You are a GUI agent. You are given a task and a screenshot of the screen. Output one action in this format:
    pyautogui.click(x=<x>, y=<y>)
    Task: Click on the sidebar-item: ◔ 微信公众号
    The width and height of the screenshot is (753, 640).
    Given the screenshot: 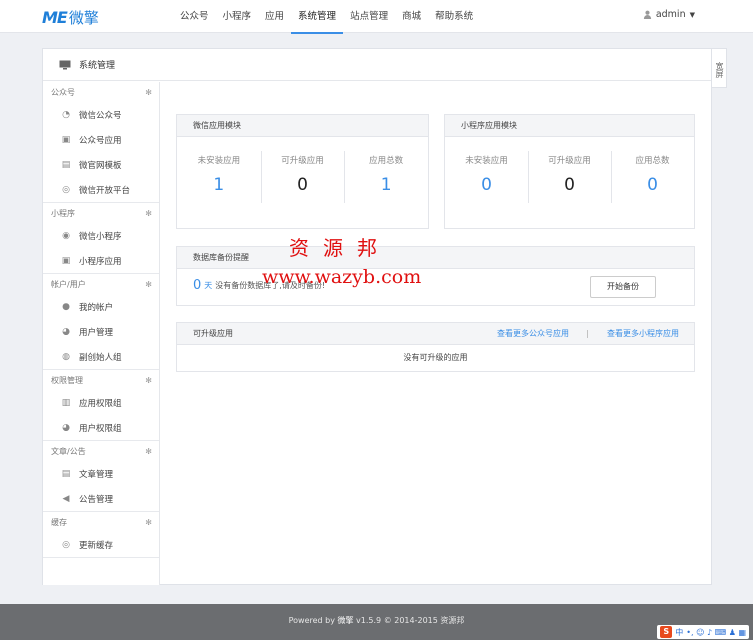 What is the action you would take?
    pyautogui.click(x=101, y=114)
    